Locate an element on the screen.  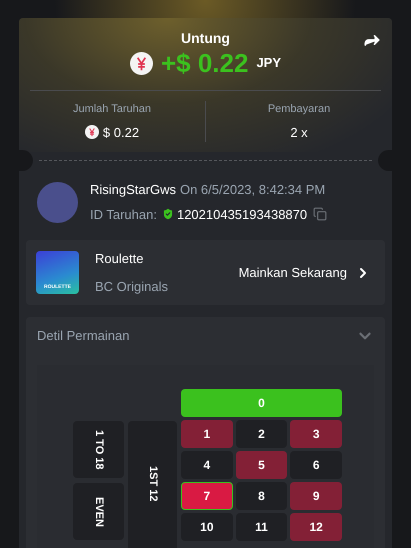
profit-amount: +$ 0.22 is located at coordinates (204, 63).